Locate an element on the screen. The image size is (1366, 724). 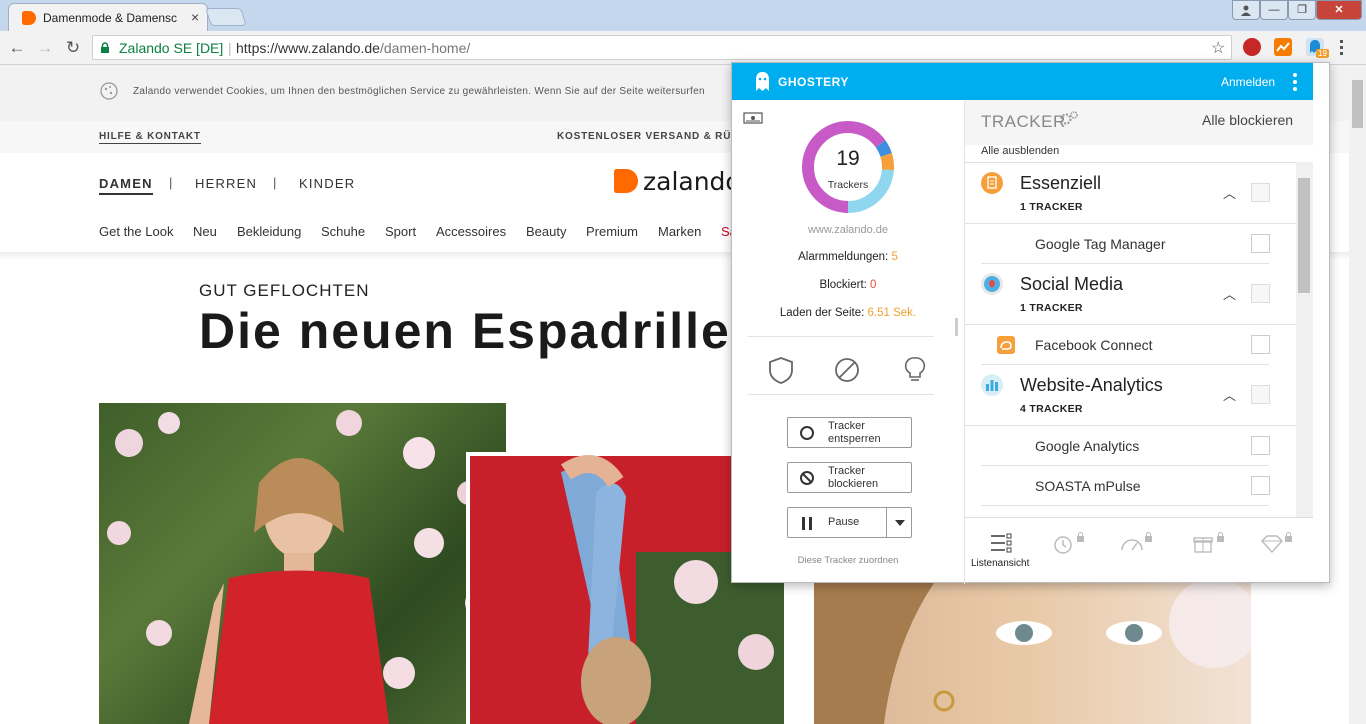
pause-dropdown-icon is located at coordinates (900, 523).